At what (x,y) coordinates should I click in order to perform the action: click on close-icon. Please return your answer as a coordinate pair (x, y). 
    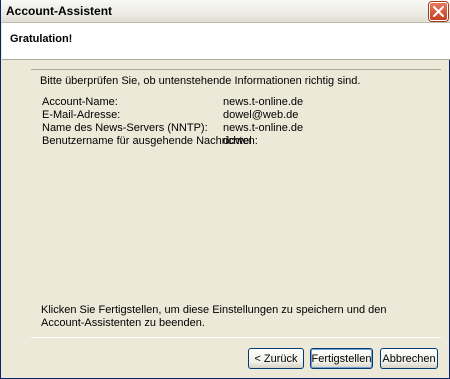
    Looking at the image, I should click on (438, 11).